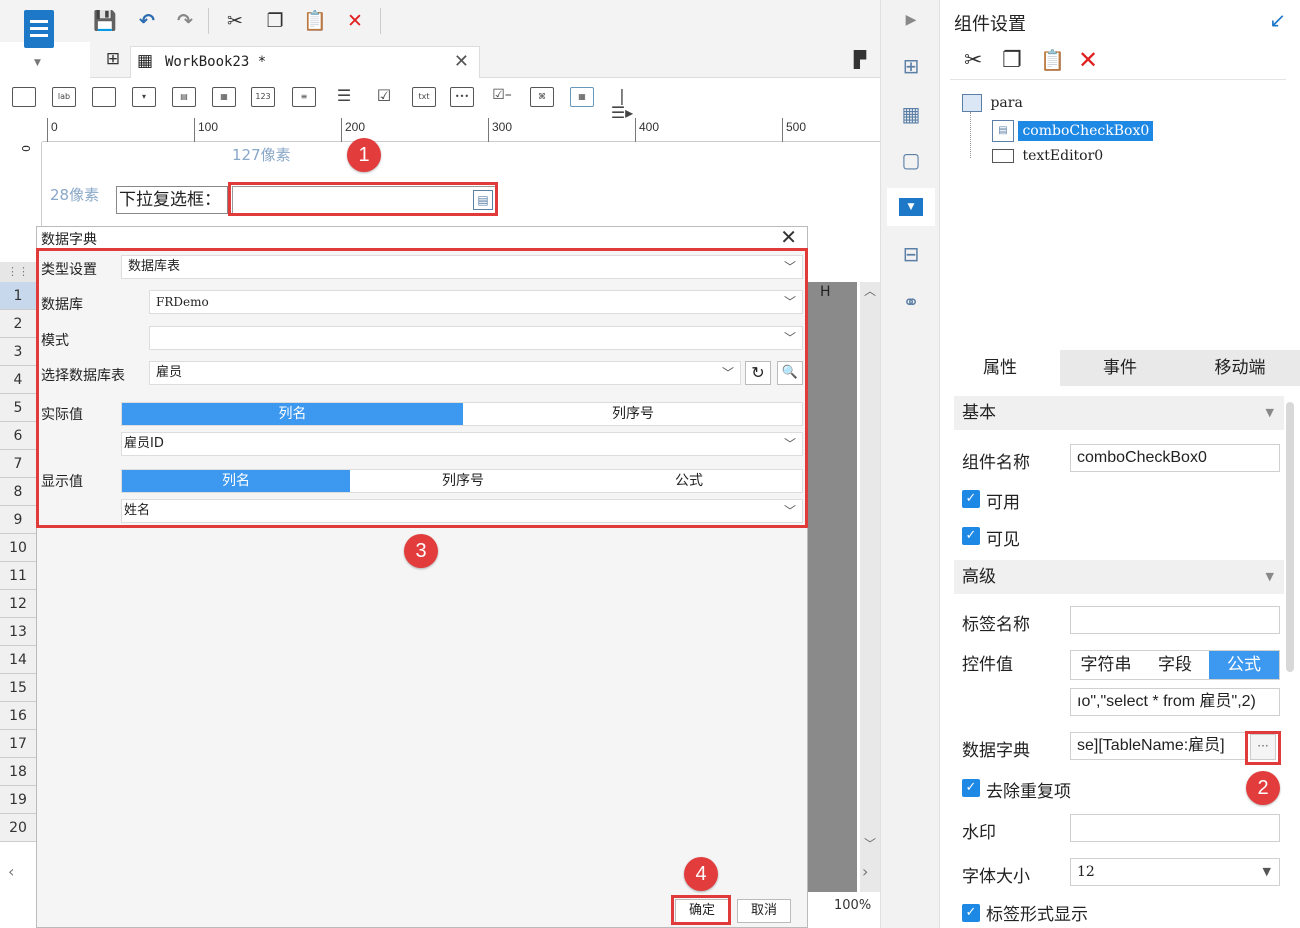  What do you see at coordinates (911, 160) in the screenshot?
I see `frame-icon: ▢` at bounding box center [911, 160].